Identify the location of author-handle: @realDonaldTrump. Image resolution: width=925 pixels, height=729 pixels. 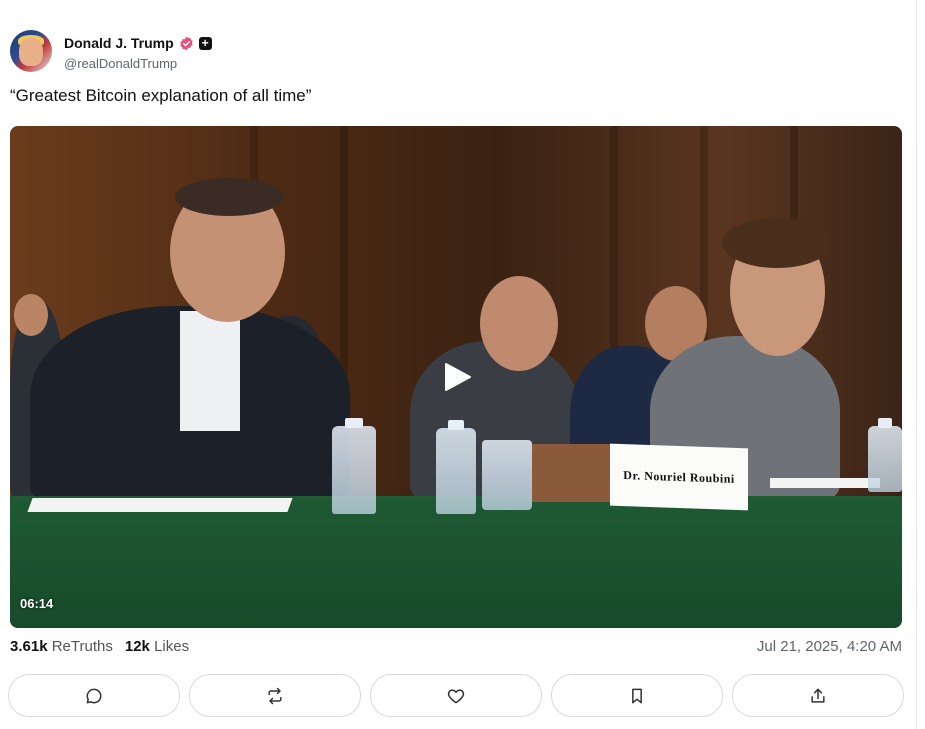
(120, 63).